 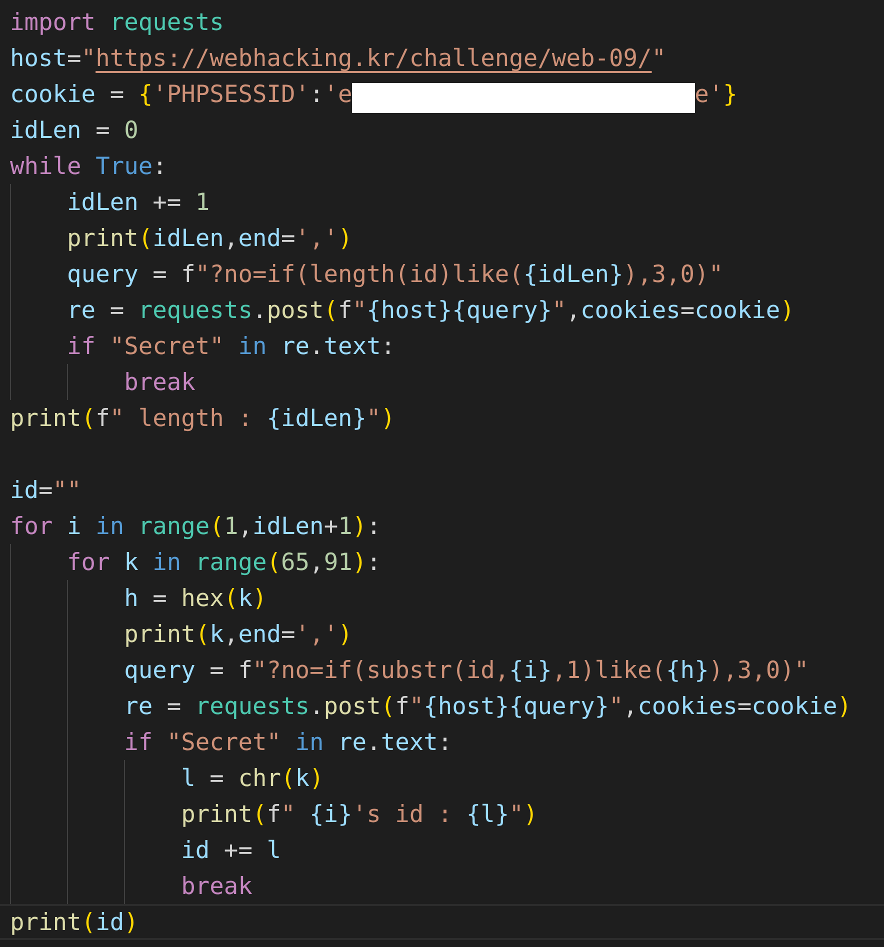 I want to click on code-line: import requests, so click(x=117, y=22).